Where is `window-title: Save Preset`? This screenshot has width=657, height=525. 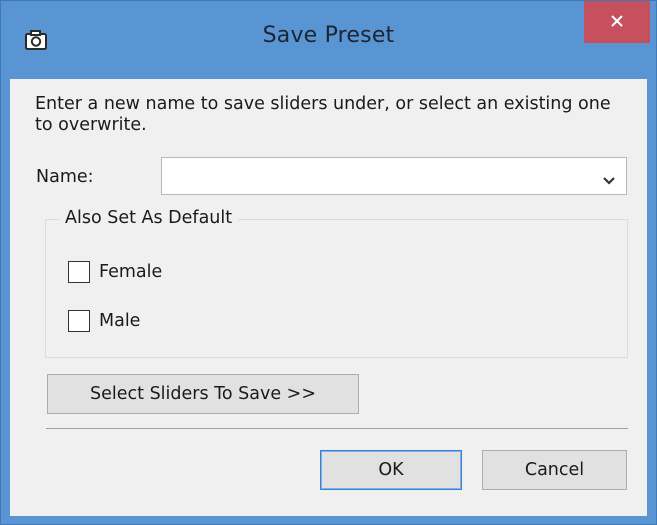
window-title: Save Preset is located at coordinates (328, 35).